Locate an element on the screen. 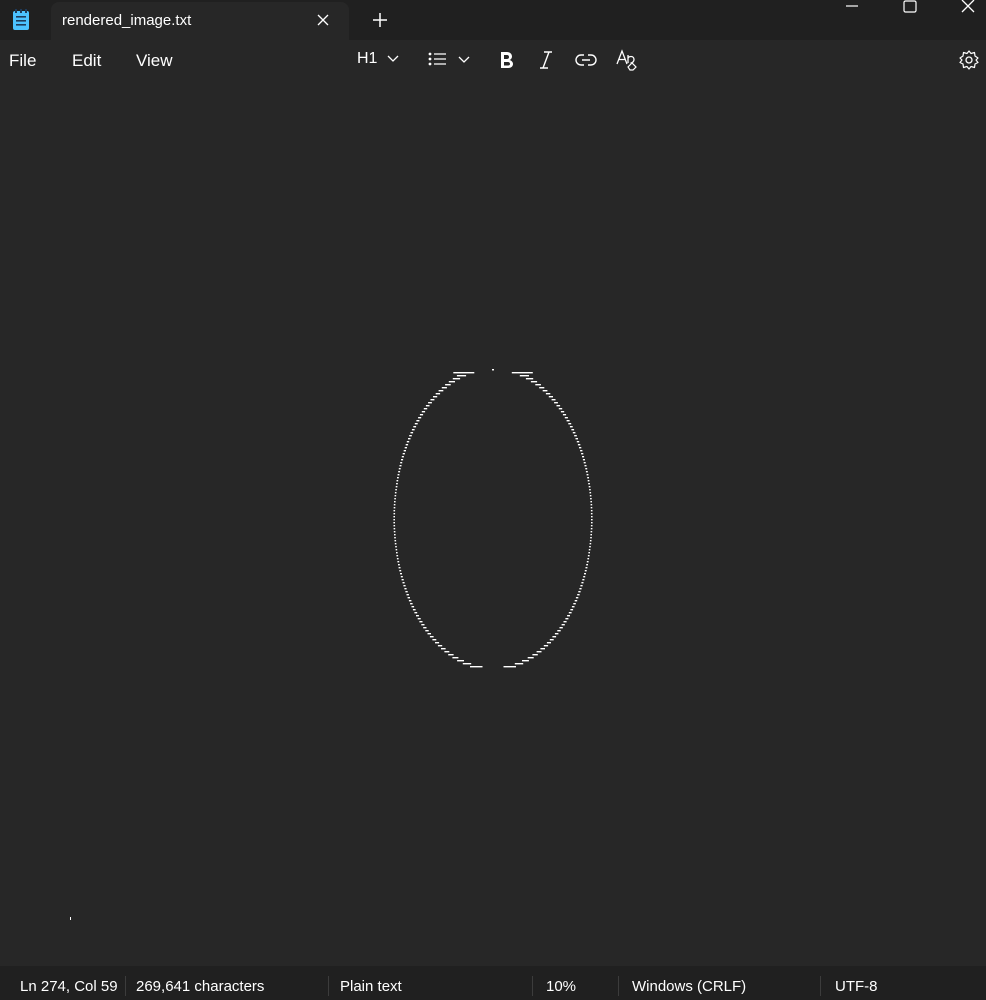 The height and width of the screenshot is (1000, 986). bulleted-list-icon is located at coordinates (450, 60).